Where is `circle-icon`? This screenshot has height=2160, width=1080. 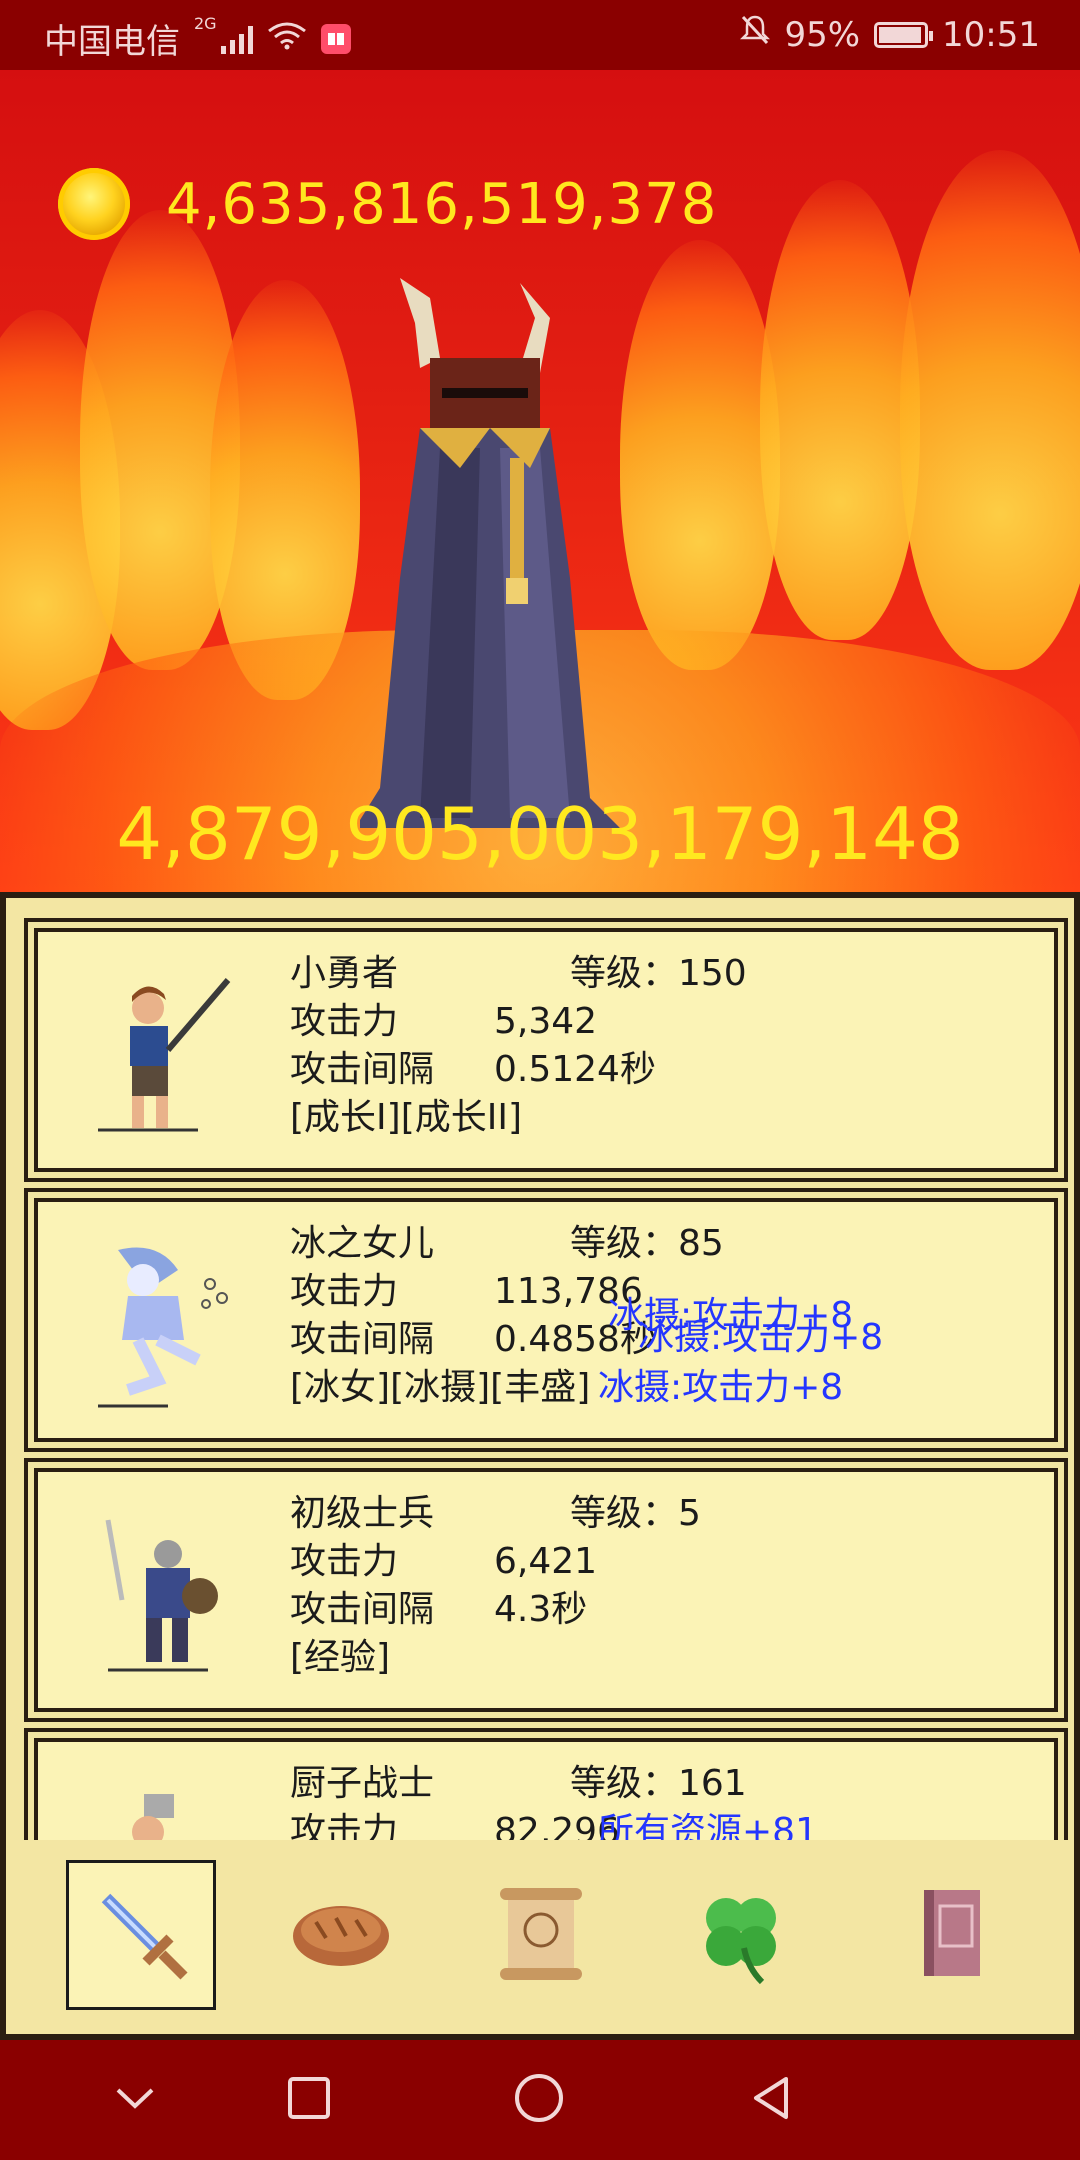
circle-icon is located at coordinates (539, 2100).